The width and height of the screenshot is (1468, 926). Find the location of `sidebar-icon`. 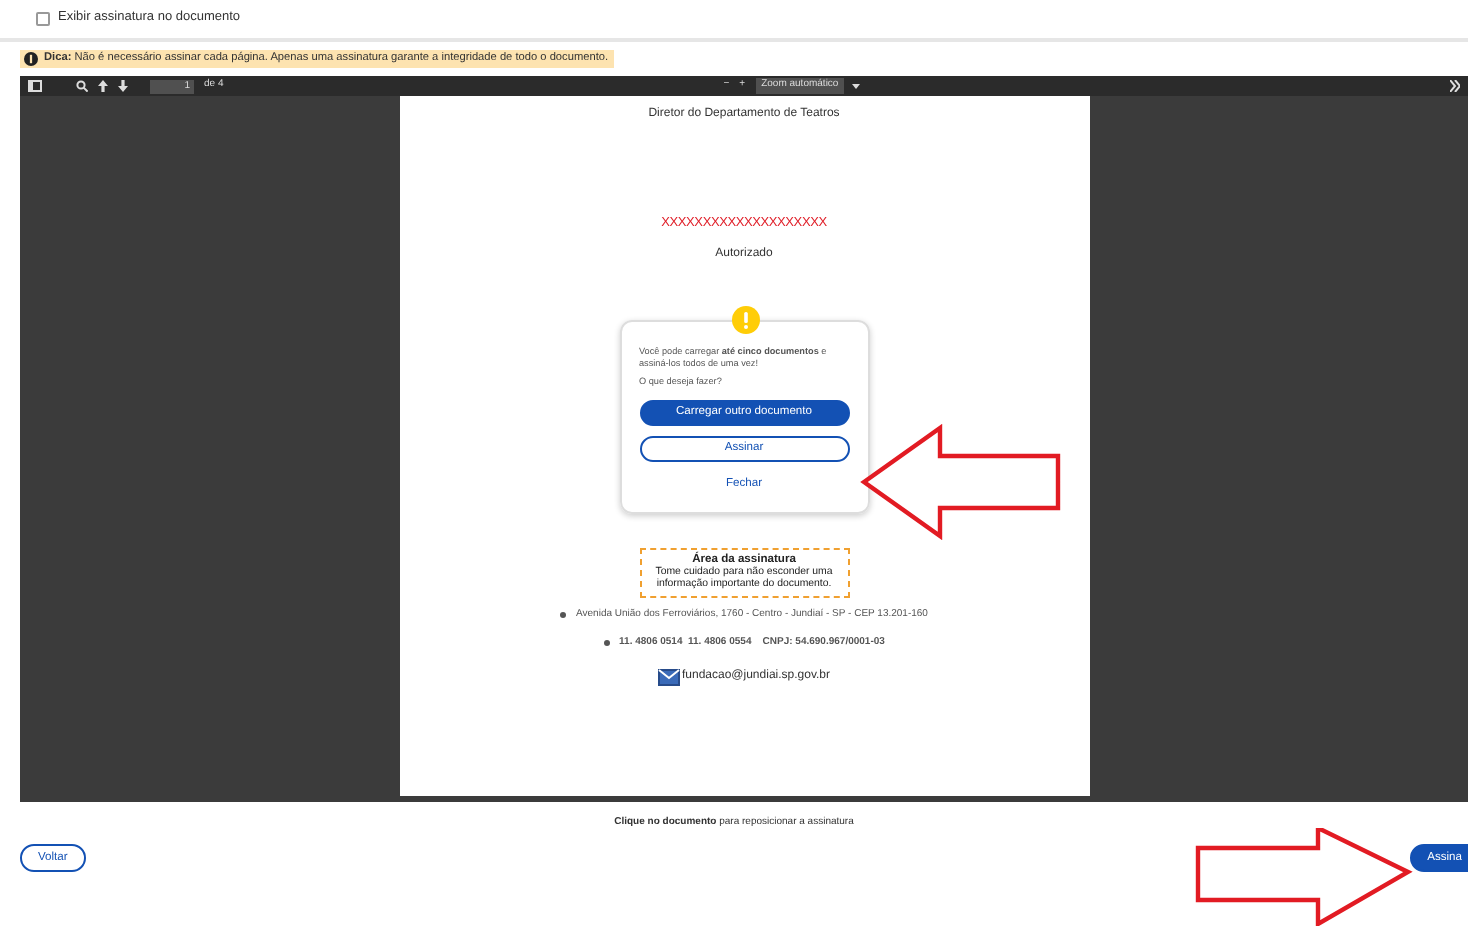

sidebar-icon is located at coordinates (35, 86).